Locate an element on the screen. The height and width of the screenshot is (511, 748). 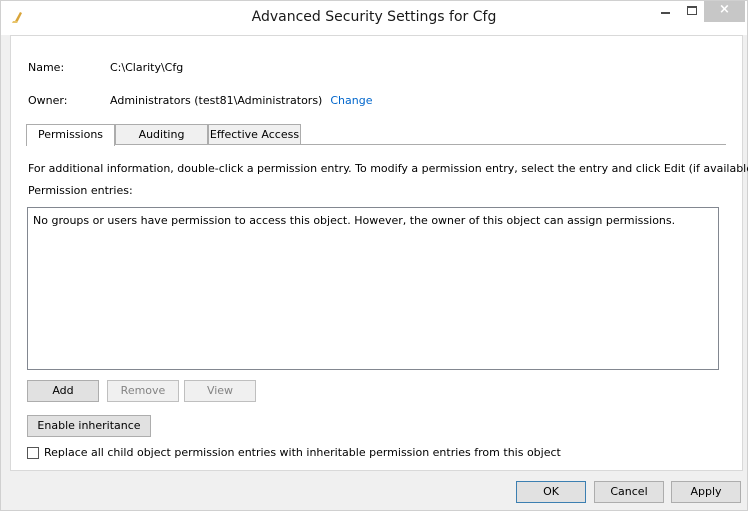
minimize-button is located at coordinates (665, 11).